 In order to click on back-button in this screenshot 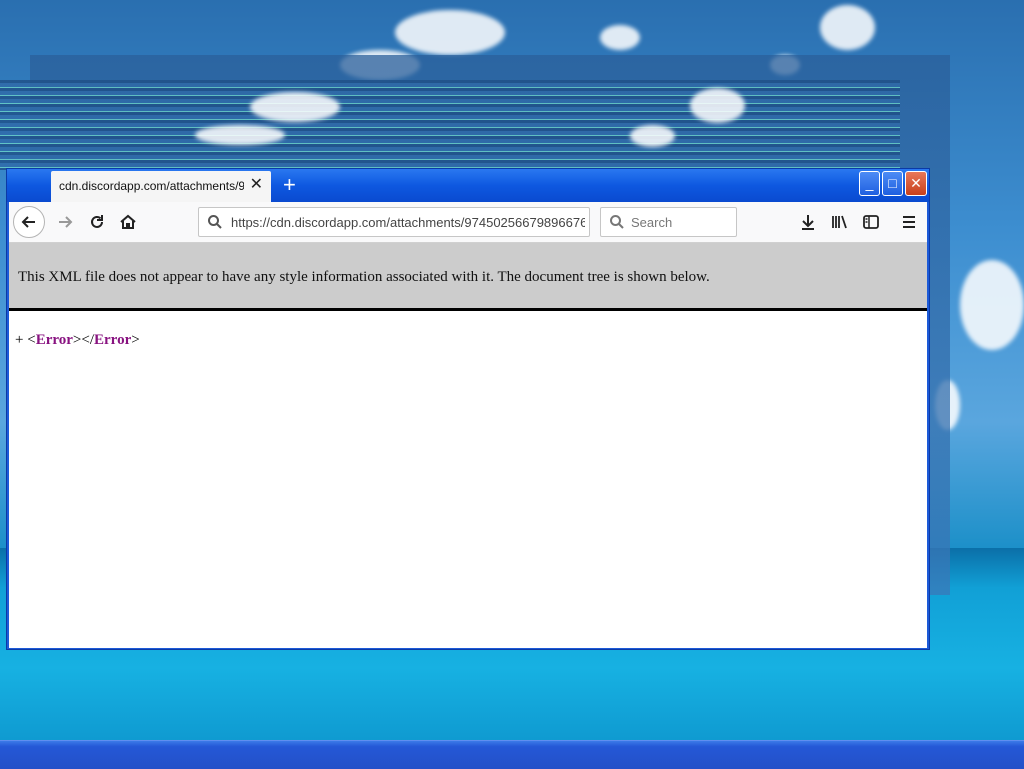, I will do `click(29, 222)`.